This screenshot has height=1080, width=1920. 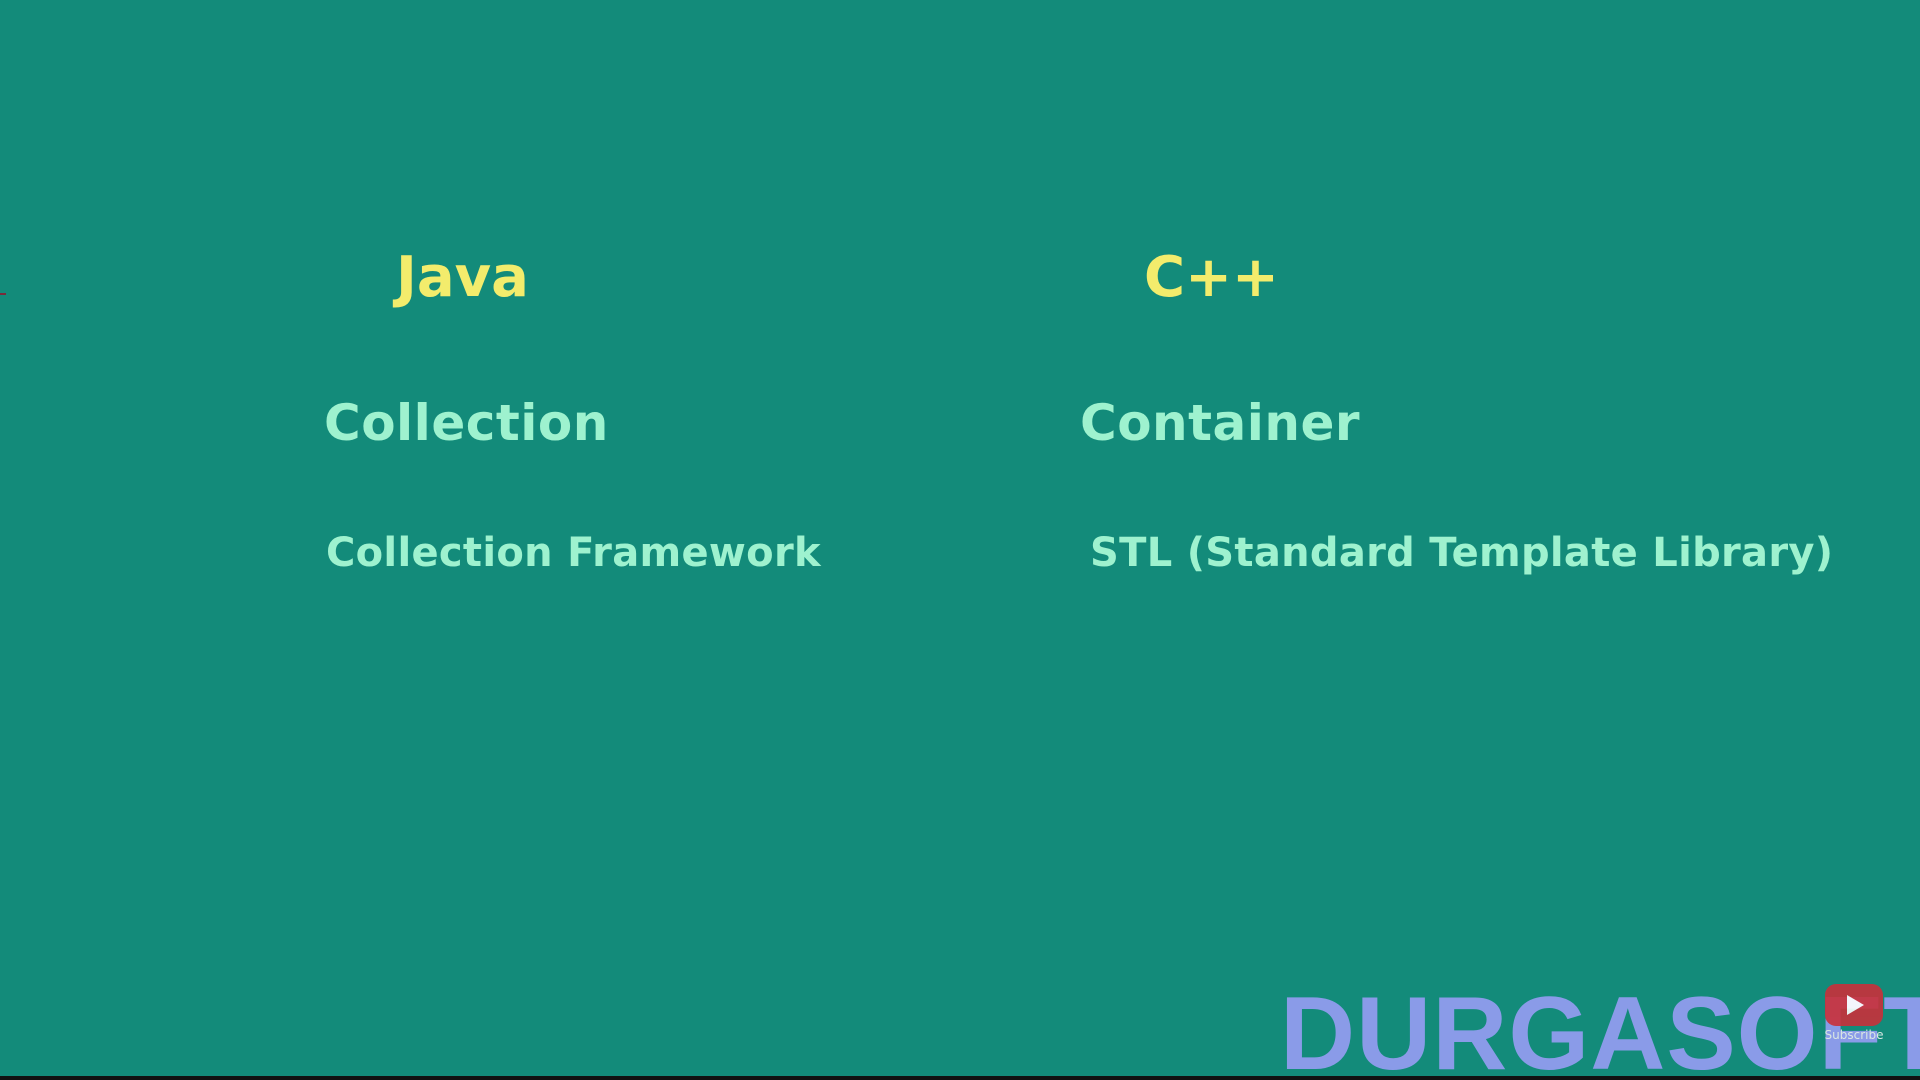 I want to click on subscribe-label: Subscribe, so click(x=1854, y=1035).